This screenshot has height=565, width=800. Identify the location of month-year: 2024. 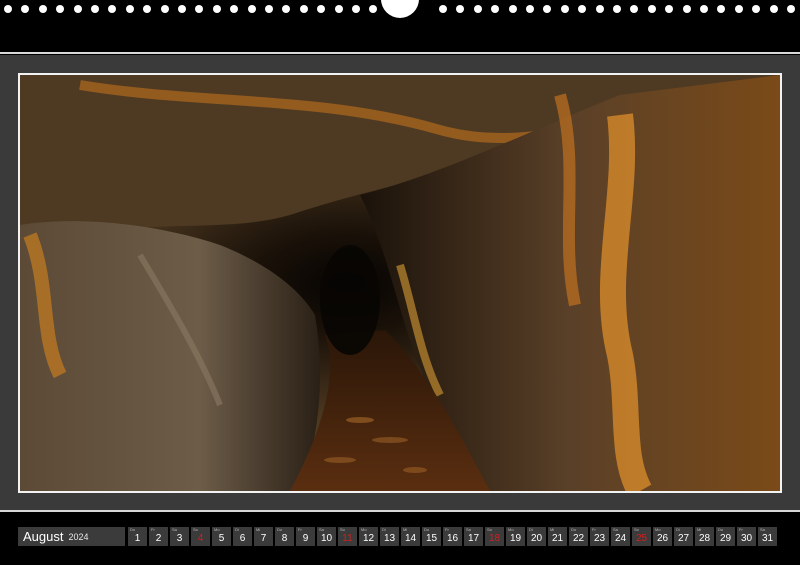
(78, 536).